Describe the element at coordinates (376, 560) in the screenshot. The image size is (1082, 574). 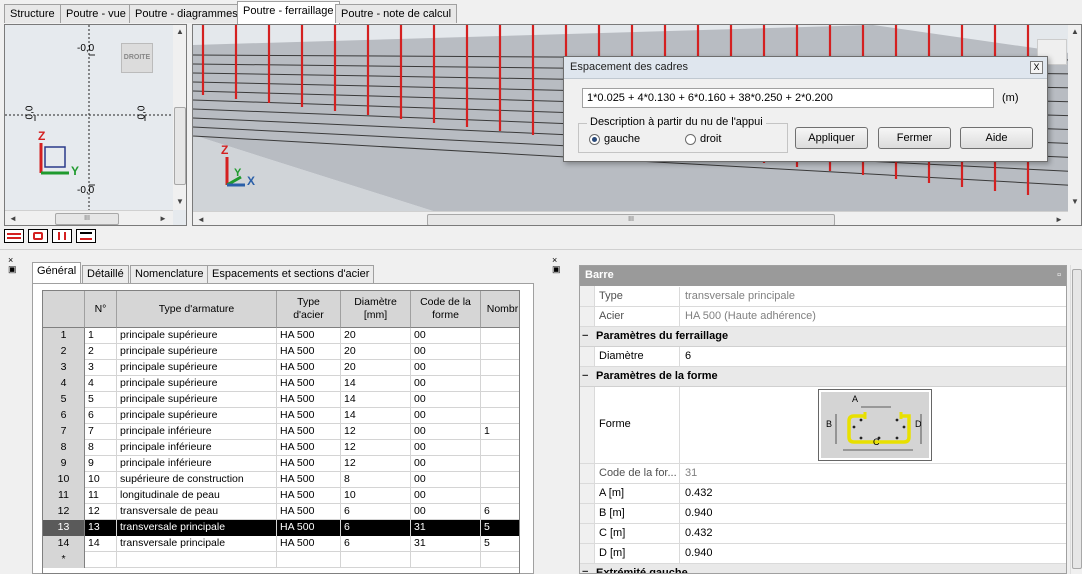
I see `cell-diametre` at that location.